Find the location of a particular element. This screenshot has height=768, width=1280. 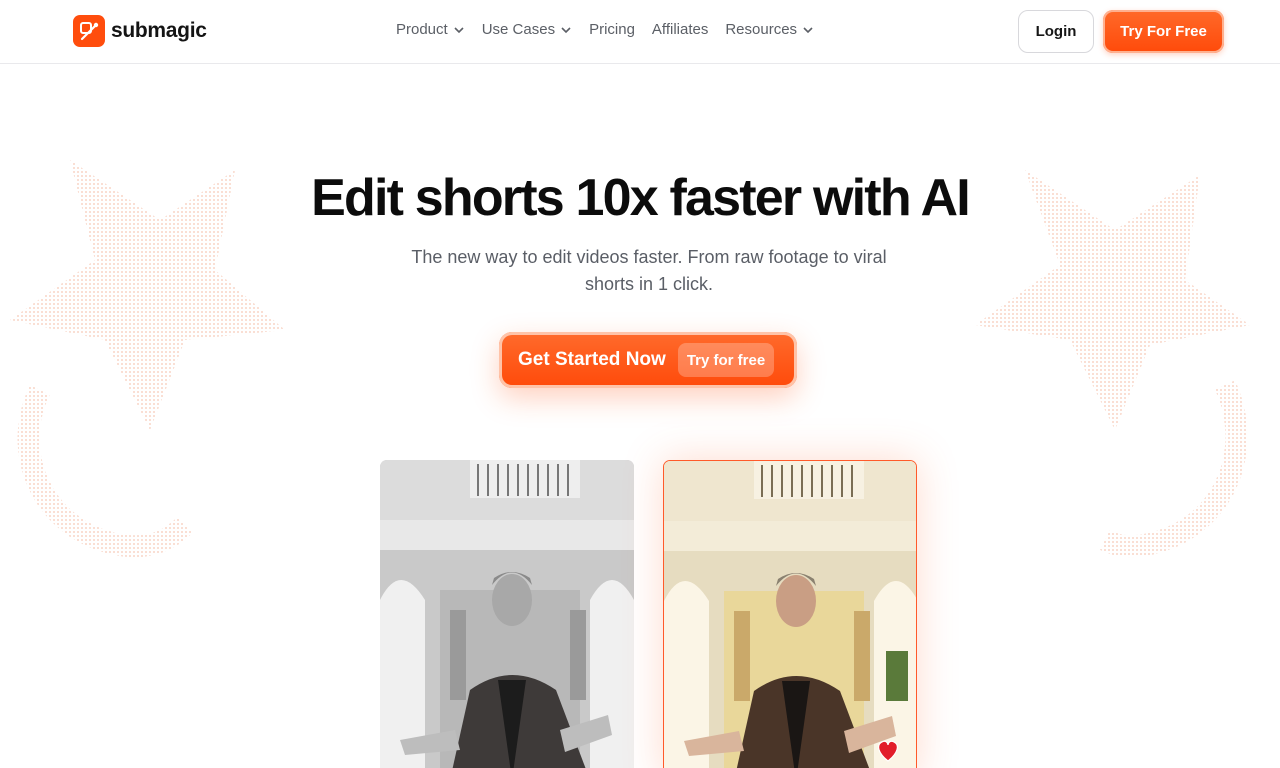

logo: submagic is located at coordinates (140, 31).